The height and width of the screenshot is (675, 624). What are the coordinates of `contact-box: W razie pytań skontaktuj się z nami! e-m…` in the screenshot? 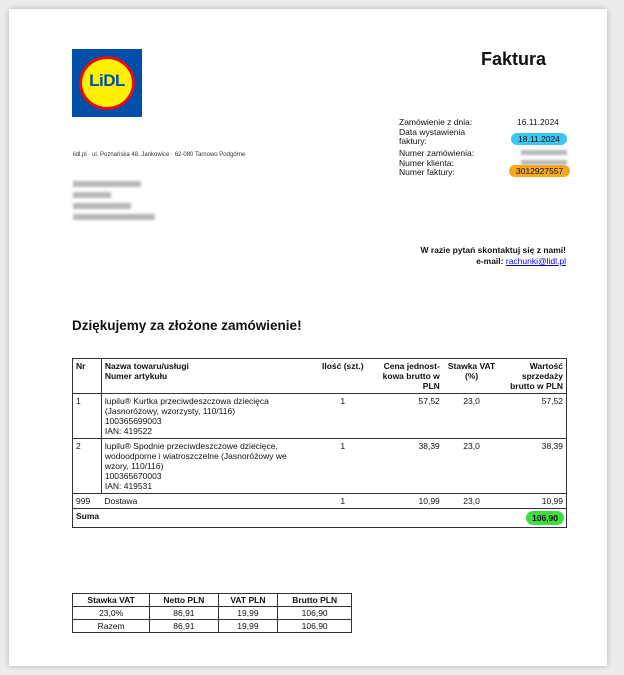 It's located at (493, 255).